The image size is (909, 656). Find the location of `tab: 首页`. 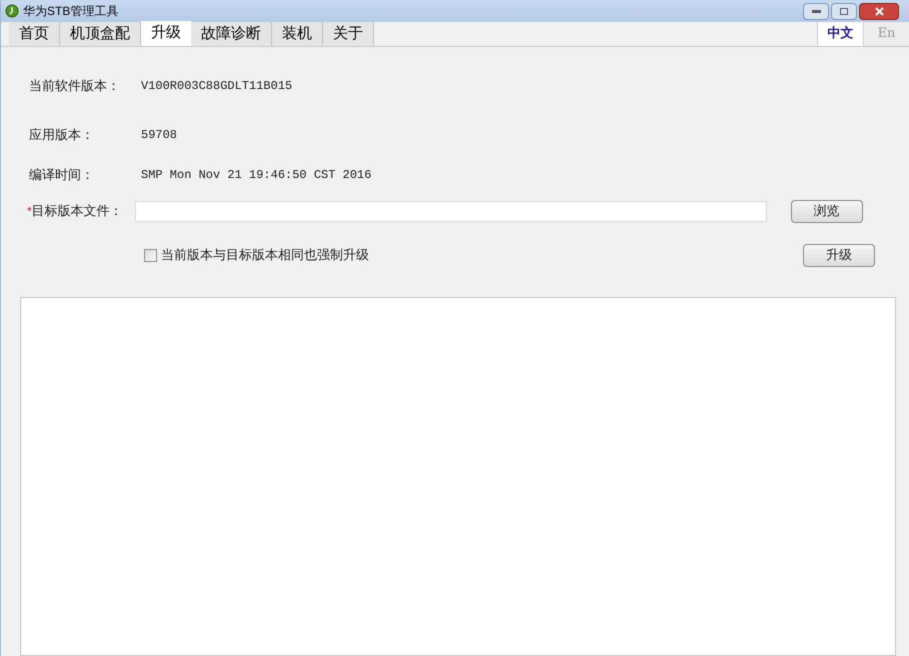

tab: 首页 is located at coordinates (34, 34).